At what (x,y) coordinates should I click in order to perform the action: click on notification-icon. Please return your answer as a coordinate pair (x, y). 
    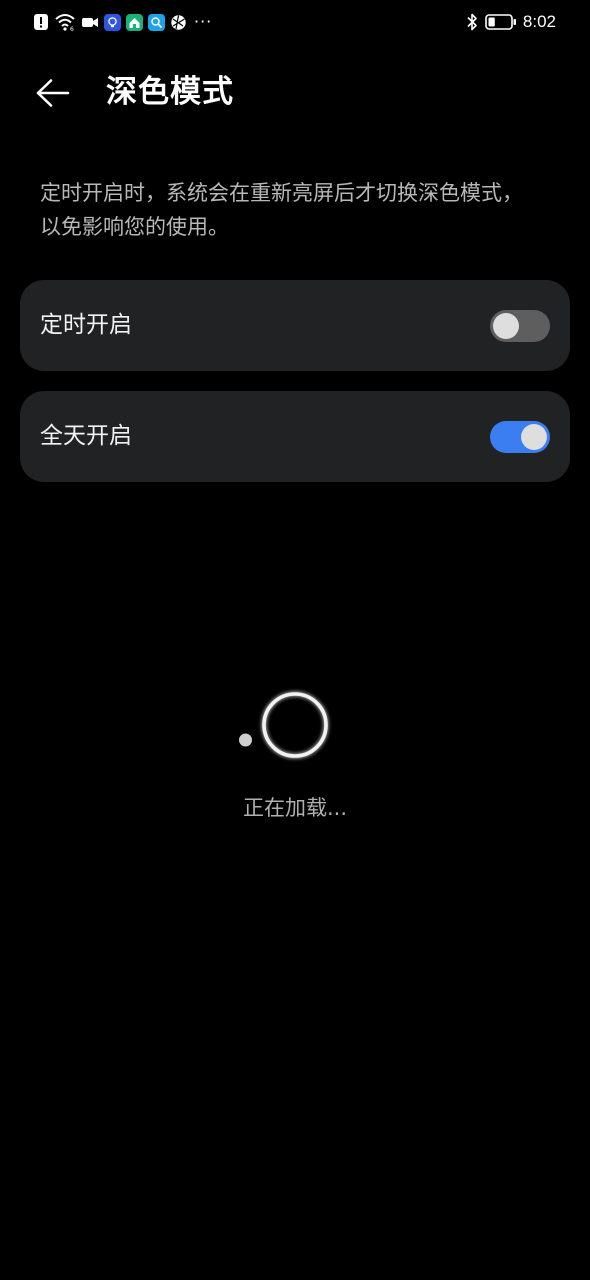
    Looking at the image, I should click on (41, 22).